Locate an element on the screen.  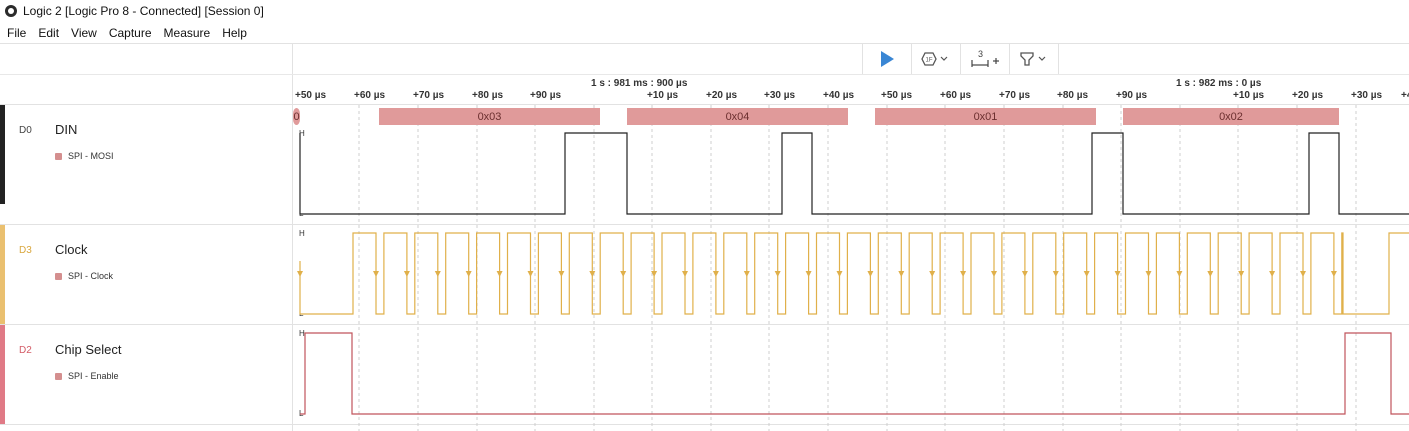
channel-name: DIN is located at coordinates (66, 129).